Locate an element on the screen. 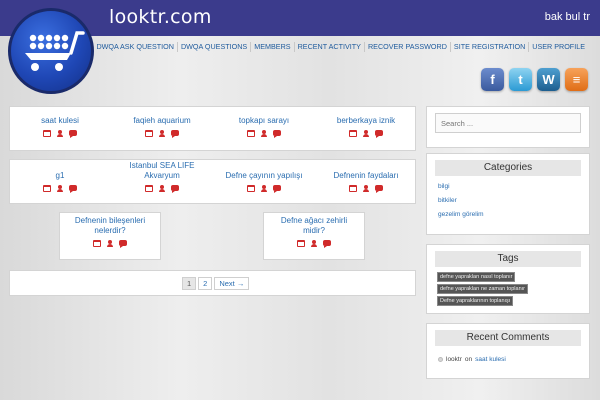 The image size is (600, 400). post-title: Defnenin faydaları is located at coordinates (366, 176).